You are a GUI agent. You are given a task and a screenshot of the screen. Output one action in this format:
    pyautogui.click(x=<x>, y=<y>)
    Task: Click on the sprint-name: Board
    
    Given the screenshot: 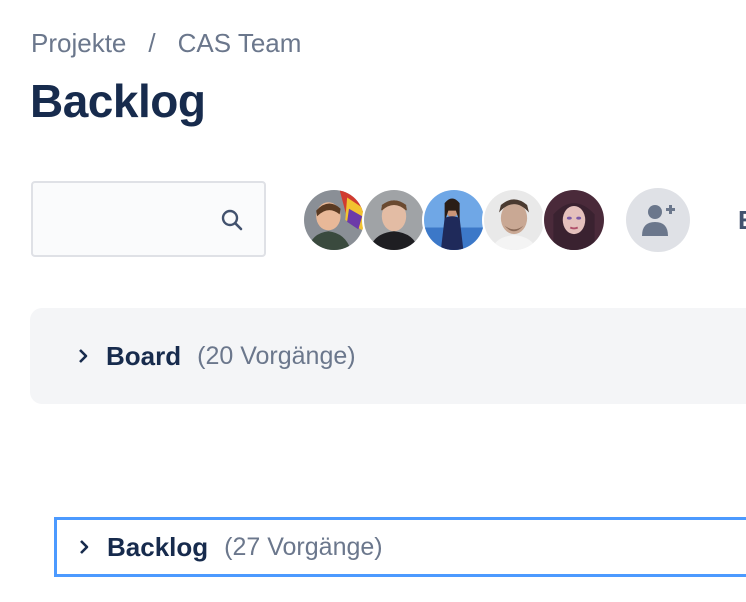 What is the action you would take?
    pyautogui.click(x=144, y=355)
    